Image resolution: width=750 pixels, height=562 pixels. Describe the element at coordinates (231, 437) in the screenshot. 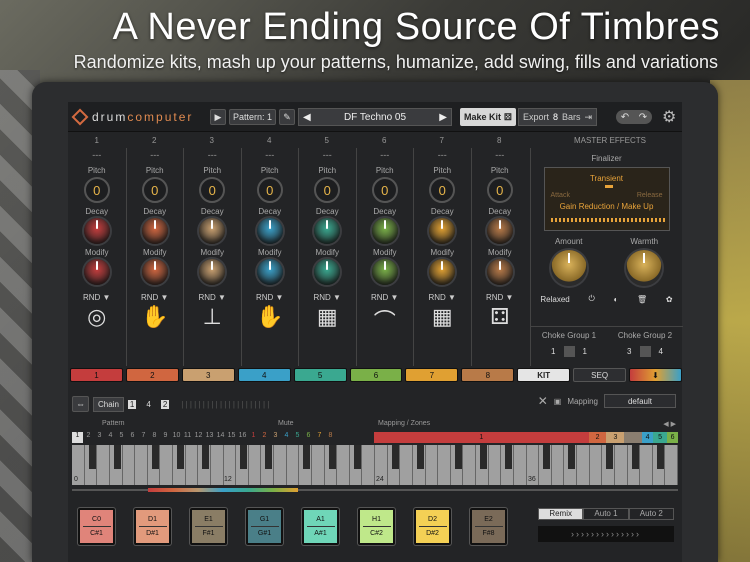

I see `pattern-number: 15` at that location.